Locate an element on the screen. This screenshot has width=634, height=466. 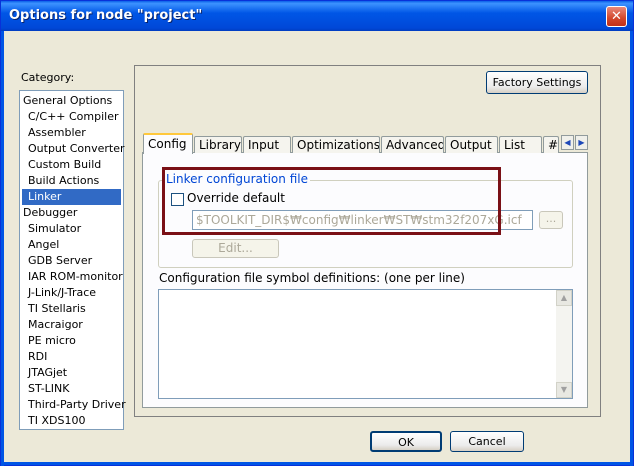
factory-settings-button: Factory Settings is located at coordinates (537, 82).